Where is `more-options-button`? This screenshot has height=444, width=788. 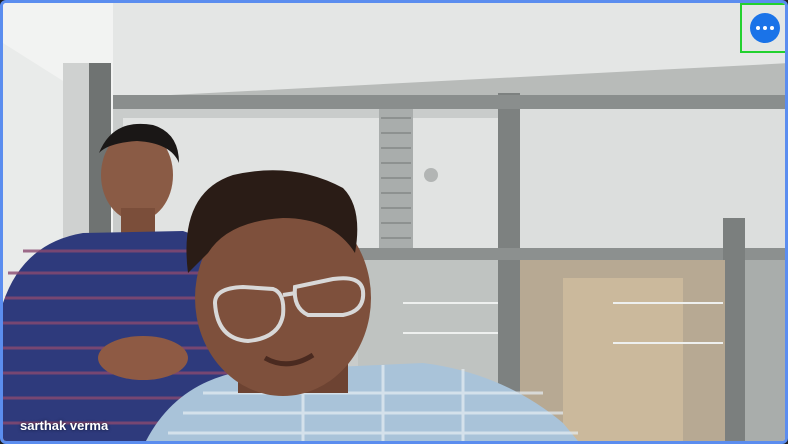 more-options-button is located at coordinates (765, 28).